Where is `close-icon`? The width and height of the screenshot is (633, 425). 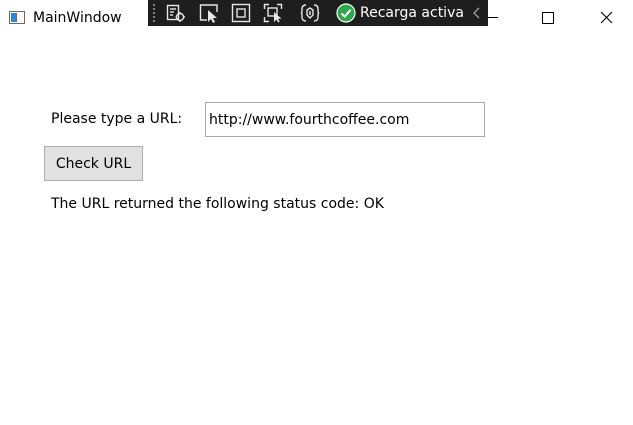
close-icon is located at coordinates (606, 17).